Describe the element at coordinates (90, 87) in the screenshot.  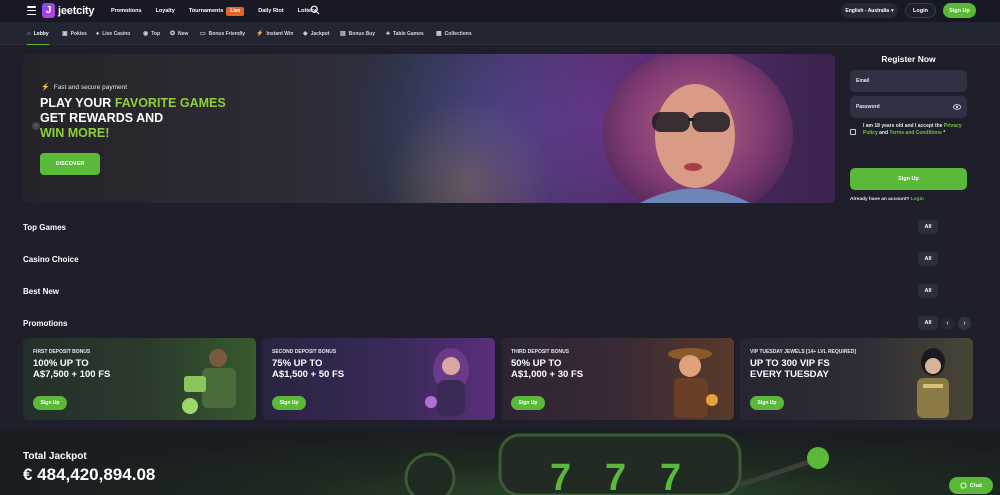
I see `hero-tag-text: Fast and secure payment` at that location.